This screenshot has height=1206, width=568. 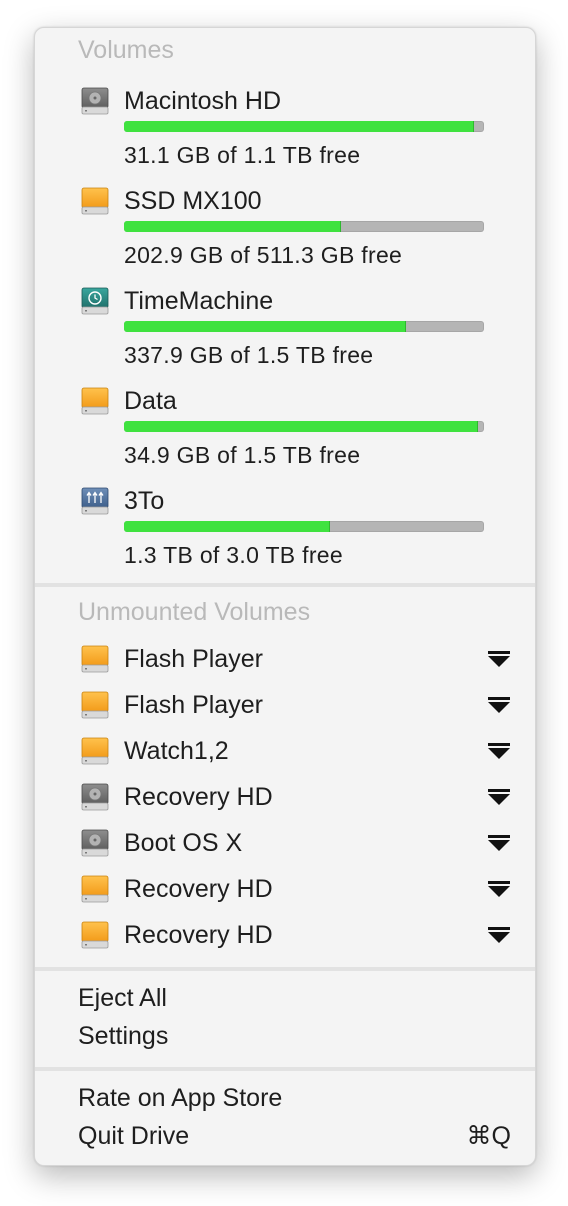 What do you see at coordinates (242, 155) in the screenshot?
I see `free-space-text: 31.1 GB of 1.1 TB free` at bounding box center [242, 155].